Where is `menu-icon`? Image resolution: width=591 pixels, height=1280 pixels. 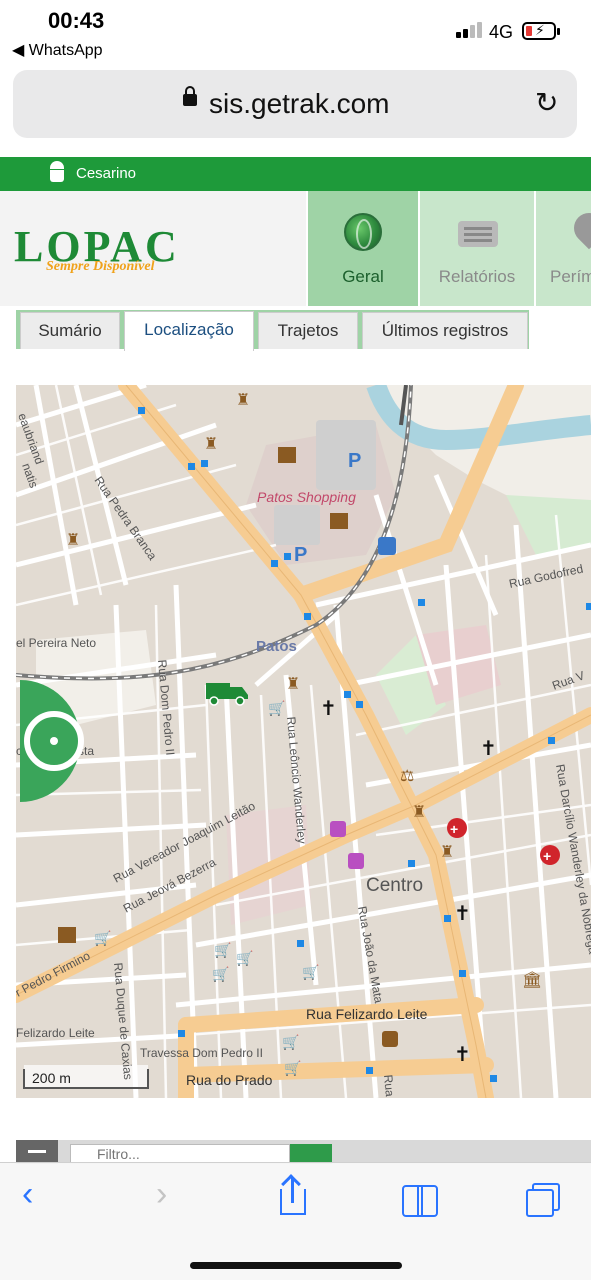 menu-icon is located at coordinates (37, 1152).